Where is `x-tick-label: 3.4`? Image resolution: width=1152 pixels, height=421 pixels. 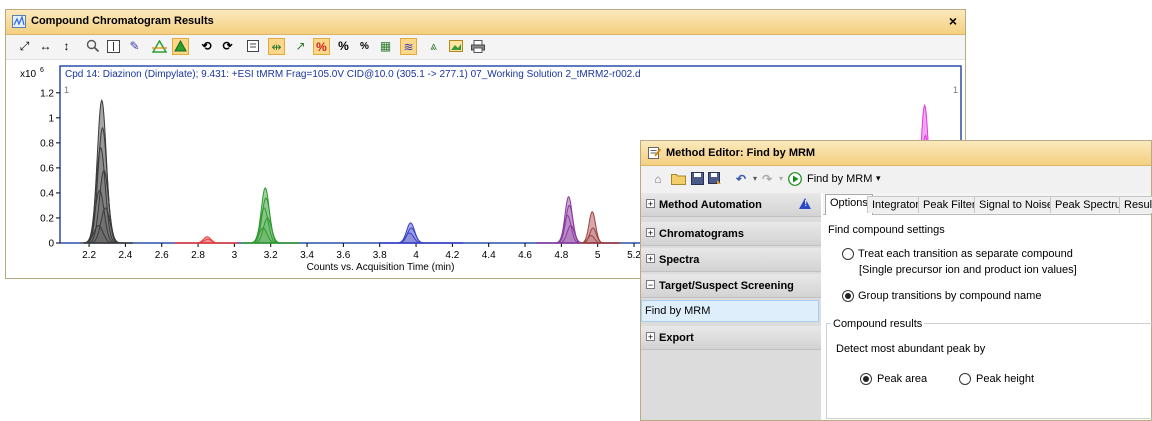
x-tick-label: 3.4 is located at coordinates (307, 255).